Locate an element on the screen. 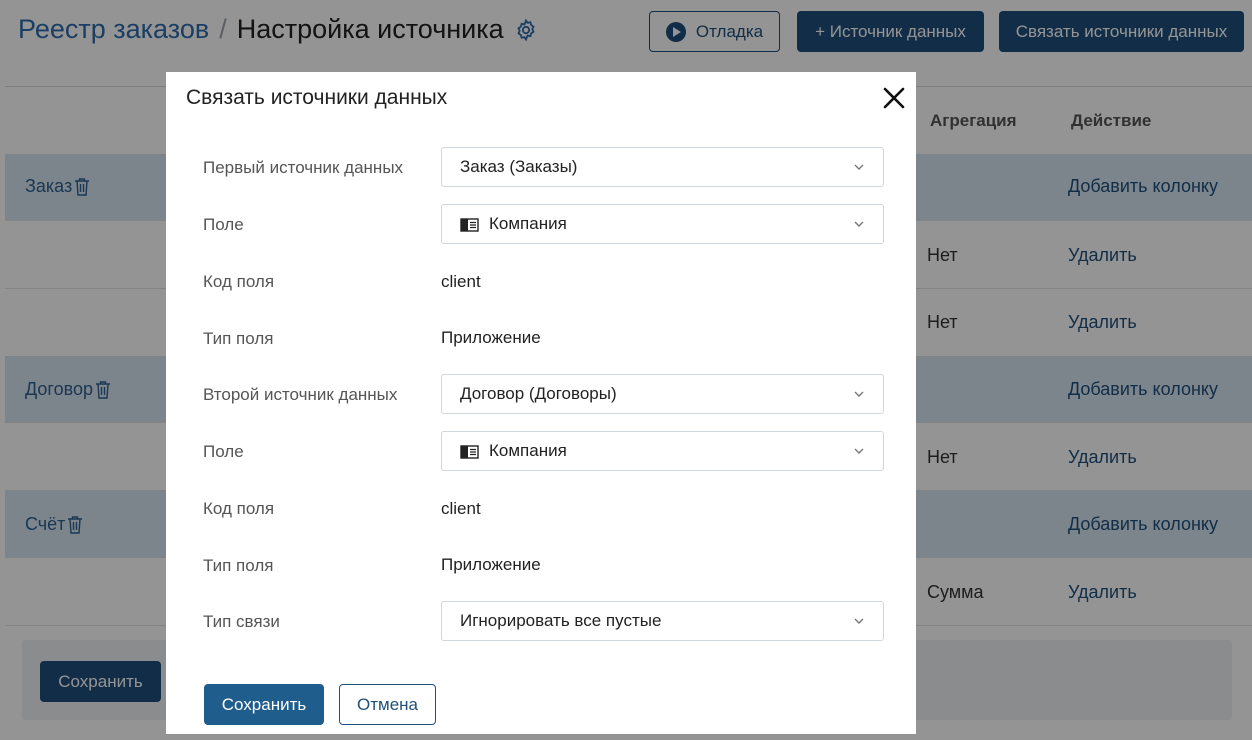 Image resolution: width=1252 pixels, height=740 pixels. link-type-value: Игнорировать все пустые is located at coordinates (561, 620).